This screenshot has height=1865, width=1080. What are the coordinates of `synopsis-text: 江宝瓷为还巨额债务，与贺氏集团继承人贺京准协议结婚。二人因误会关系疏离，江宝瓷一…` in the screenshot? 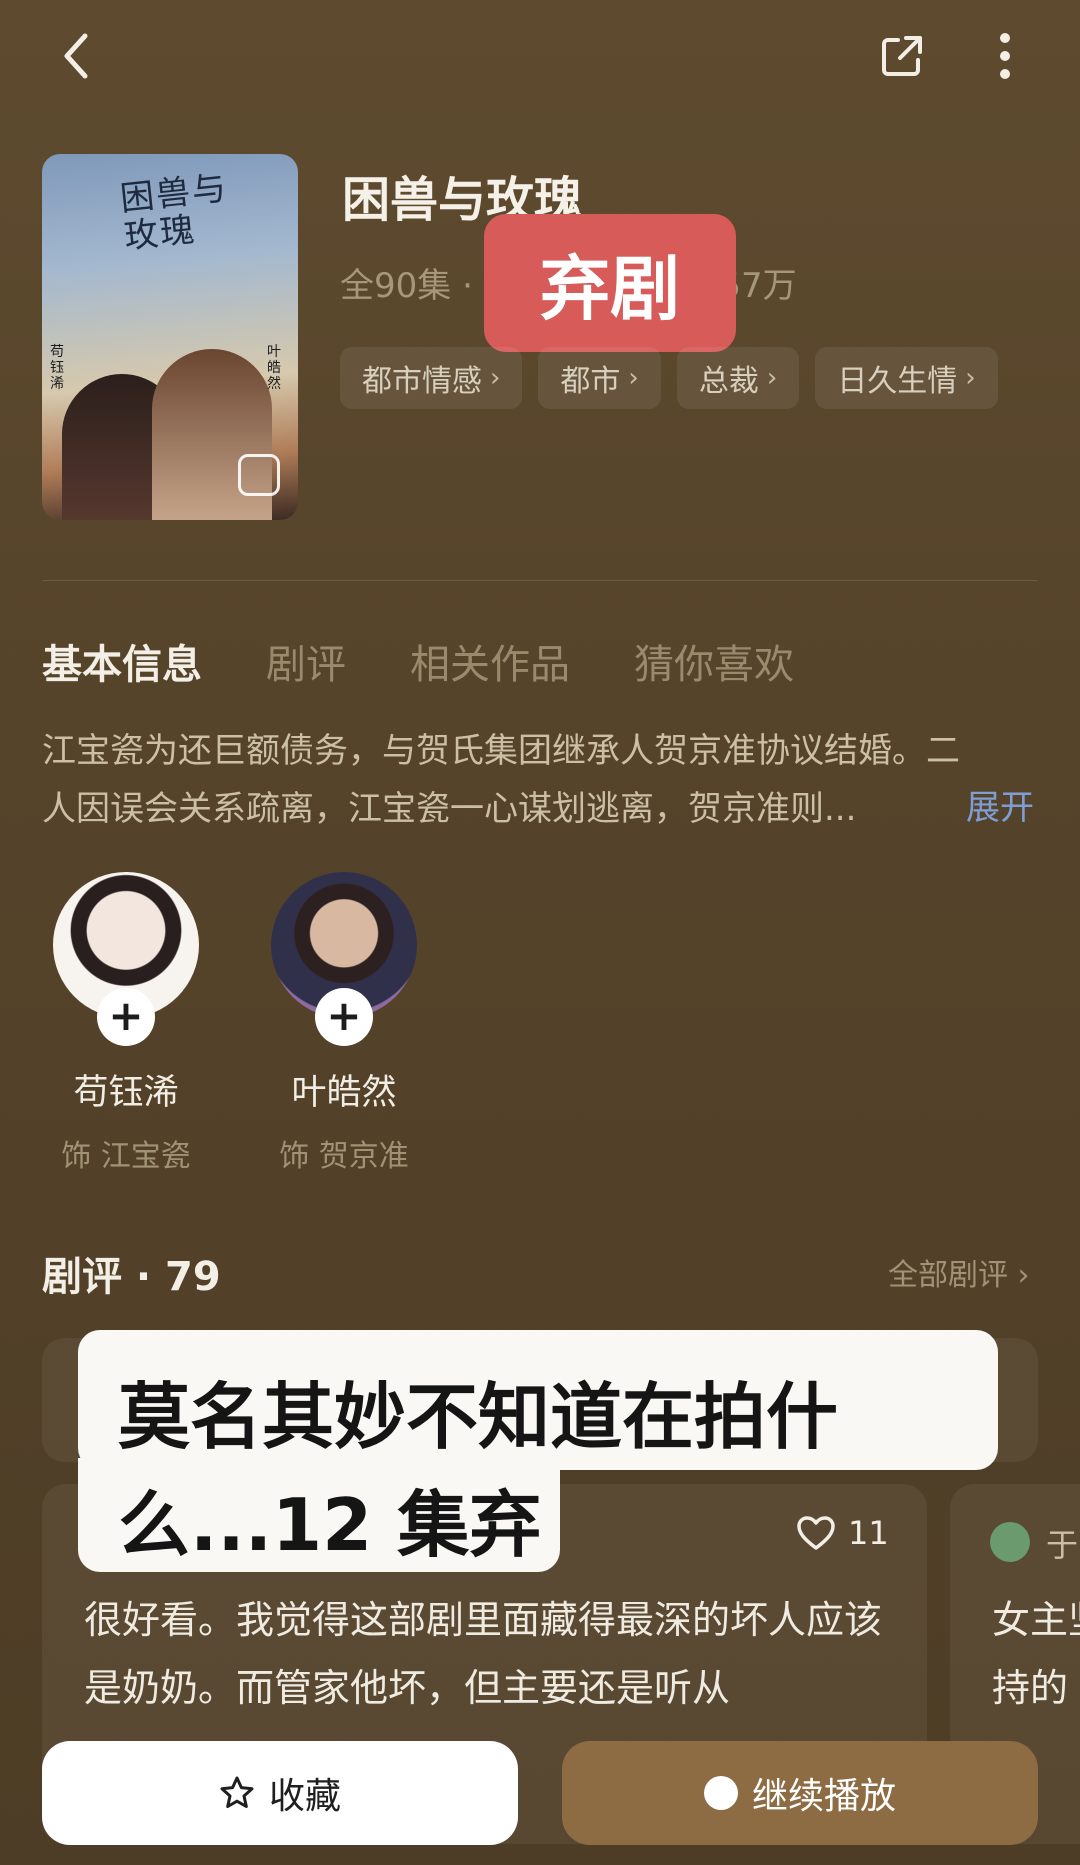 It's located at (501, 780).